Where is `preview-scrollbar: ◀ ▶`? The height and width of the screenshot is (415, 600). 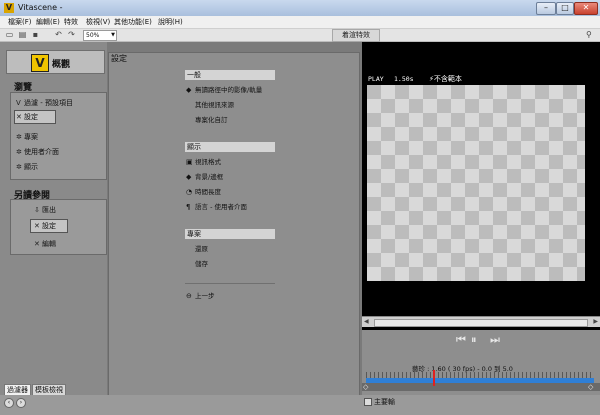 preview-scrollbar: ◀ ▶ is located at coordinates (481, 321).